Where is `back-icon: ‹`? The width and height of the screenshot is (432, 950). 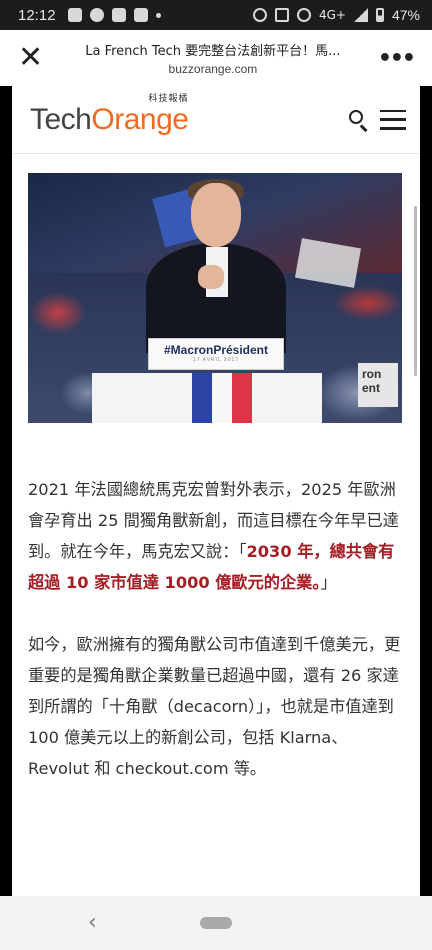
back-icon: ‹ is located at coordinates (92, 922).